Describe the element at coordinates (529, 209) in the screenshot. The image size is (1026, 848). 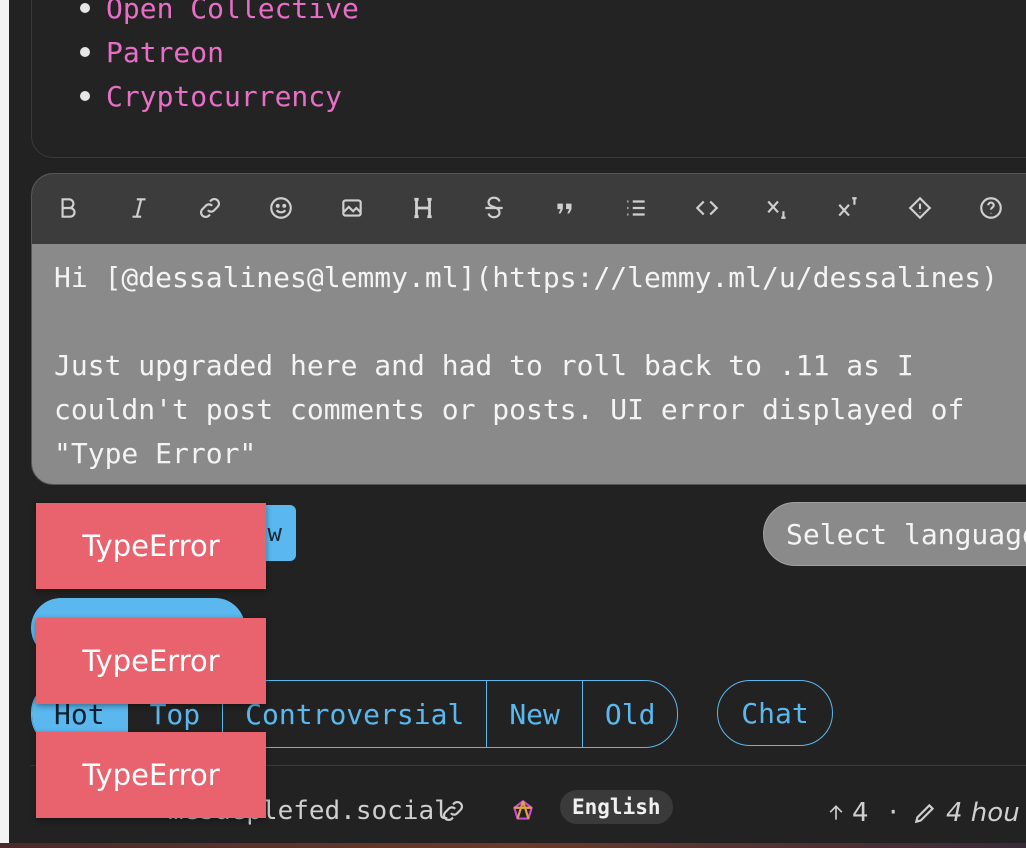
I see `editor-toolbar` at that location.